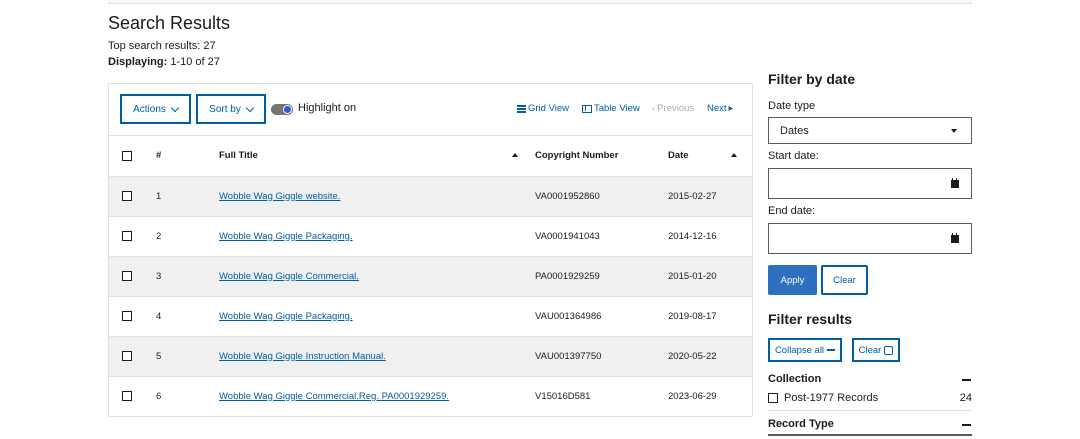 The height and width of the screenshot is (439, 1080). Describe the element at coordinates (794, 130) in the screenshot. I see `date-type-value: Dates` at that location.